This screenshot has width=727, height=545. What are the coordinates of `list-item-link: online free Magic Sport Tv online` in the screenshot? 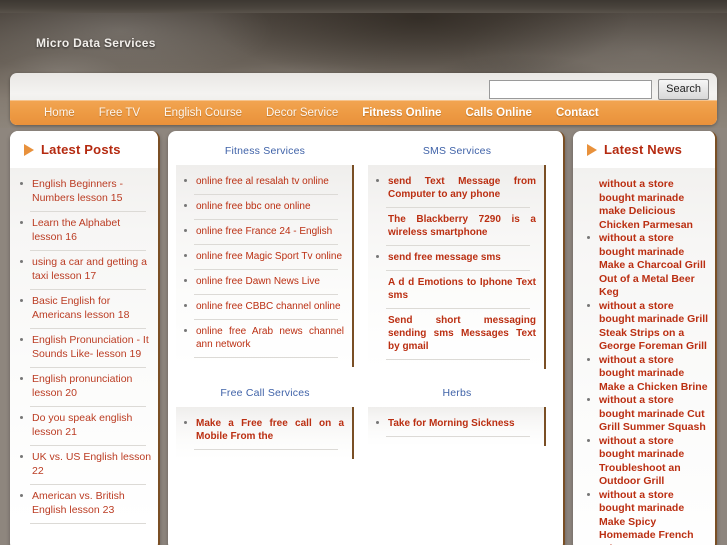 It's located at (270, 256).